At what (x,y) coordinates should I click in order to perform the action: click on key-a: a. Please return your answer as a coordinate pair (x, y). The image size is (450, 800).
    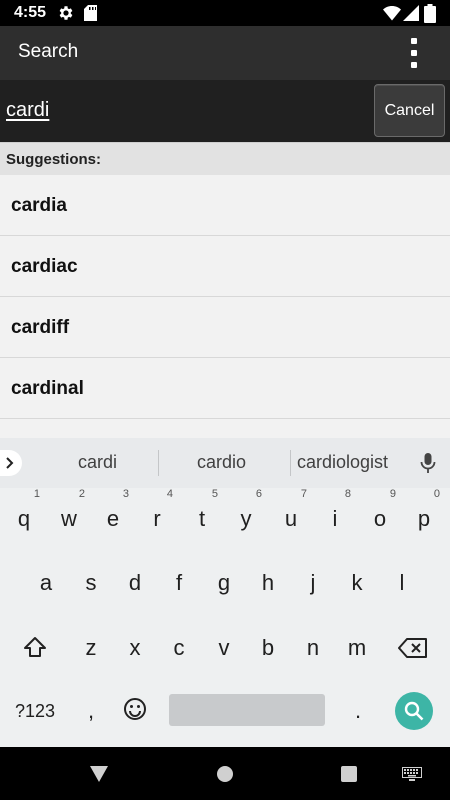
    Looking at the image, I should click on (46, 583).